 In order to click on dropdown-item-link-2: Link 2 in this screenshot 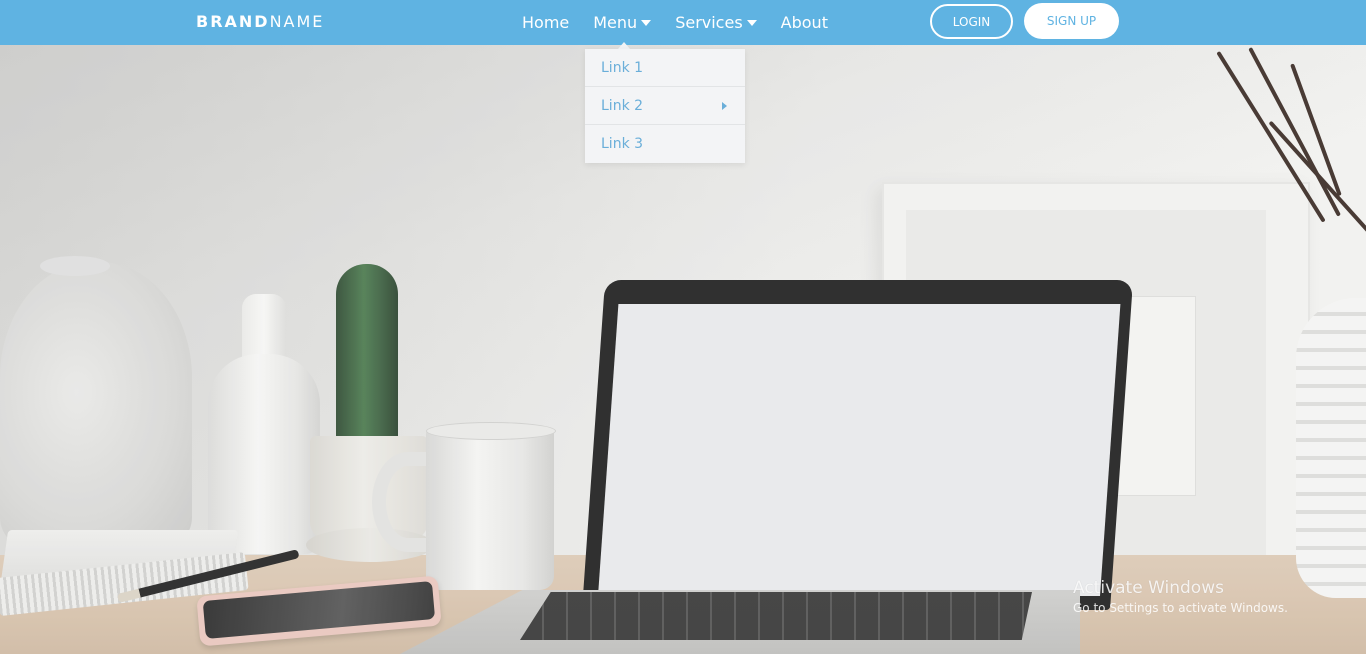, I will do `click(665, 106)`.